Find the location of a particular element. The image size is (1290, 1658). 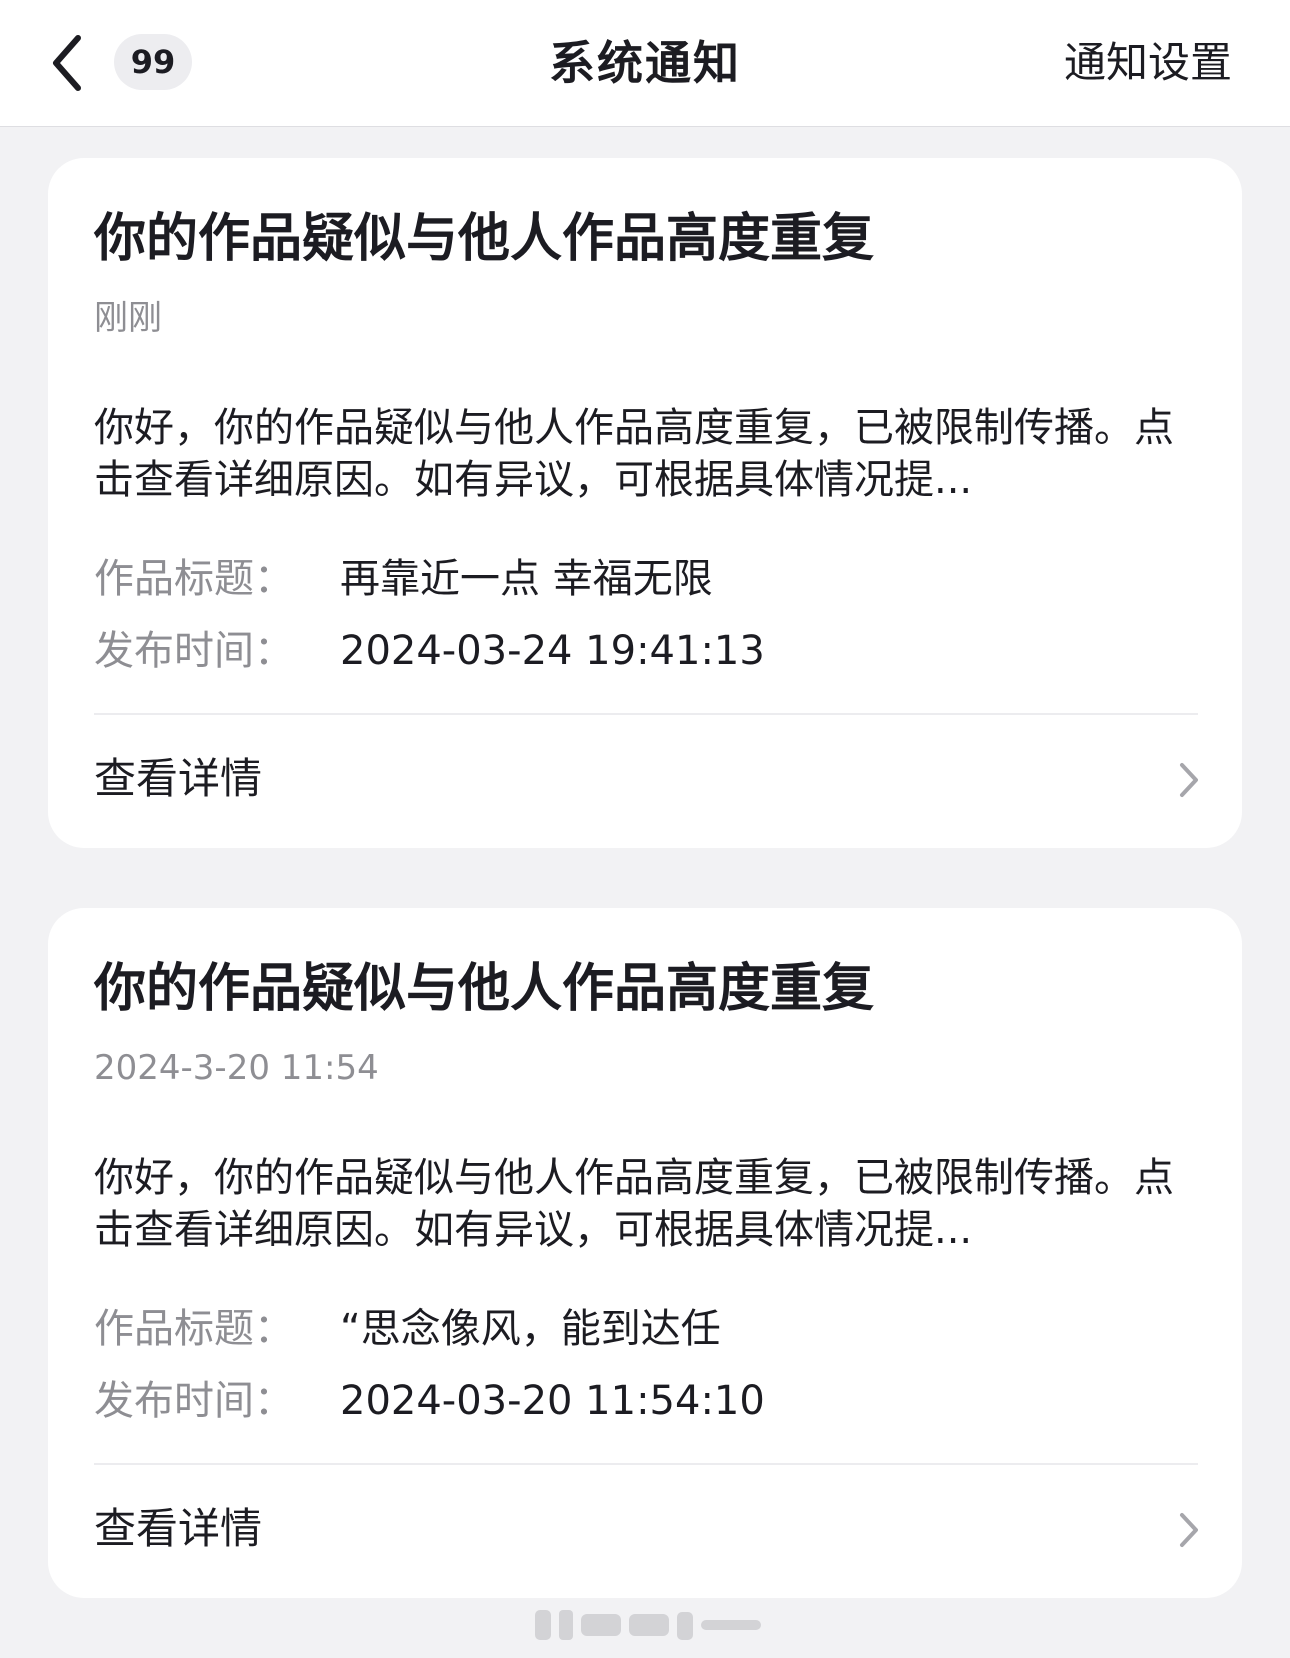

unread-count-badge: 99 is located at coordinates (153, 62).